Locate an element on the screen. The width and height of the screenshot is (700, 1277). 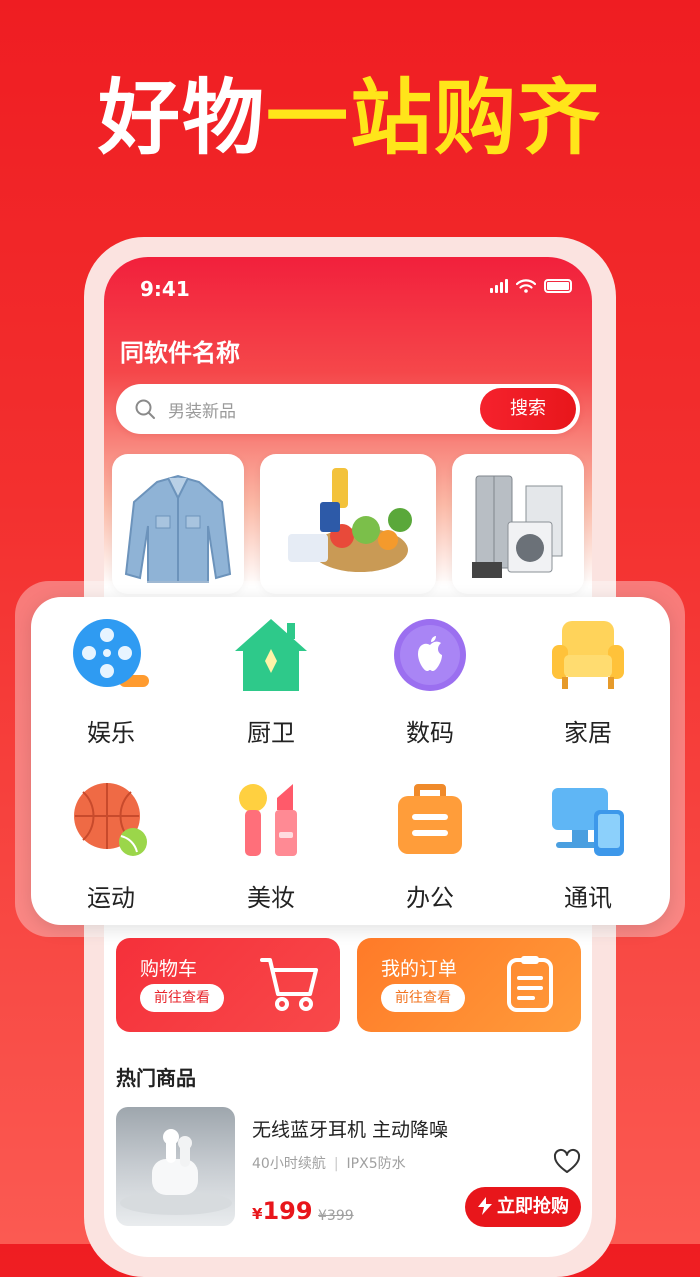
cart-card: 购物车 前往查看 is located at coordinates (228, 985).